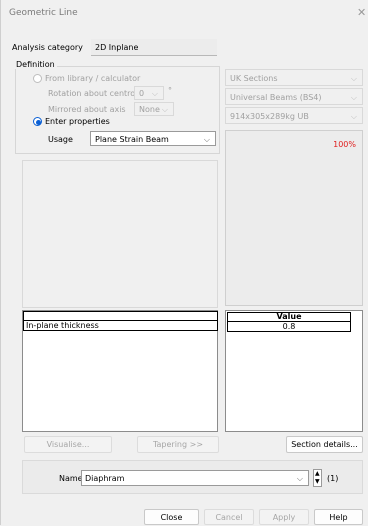 This screenshot has height=526, width=368. Describe the element at coordinates (149, 93) in the screenshot. I see `rotation-select: 0 ⌵` at that location.